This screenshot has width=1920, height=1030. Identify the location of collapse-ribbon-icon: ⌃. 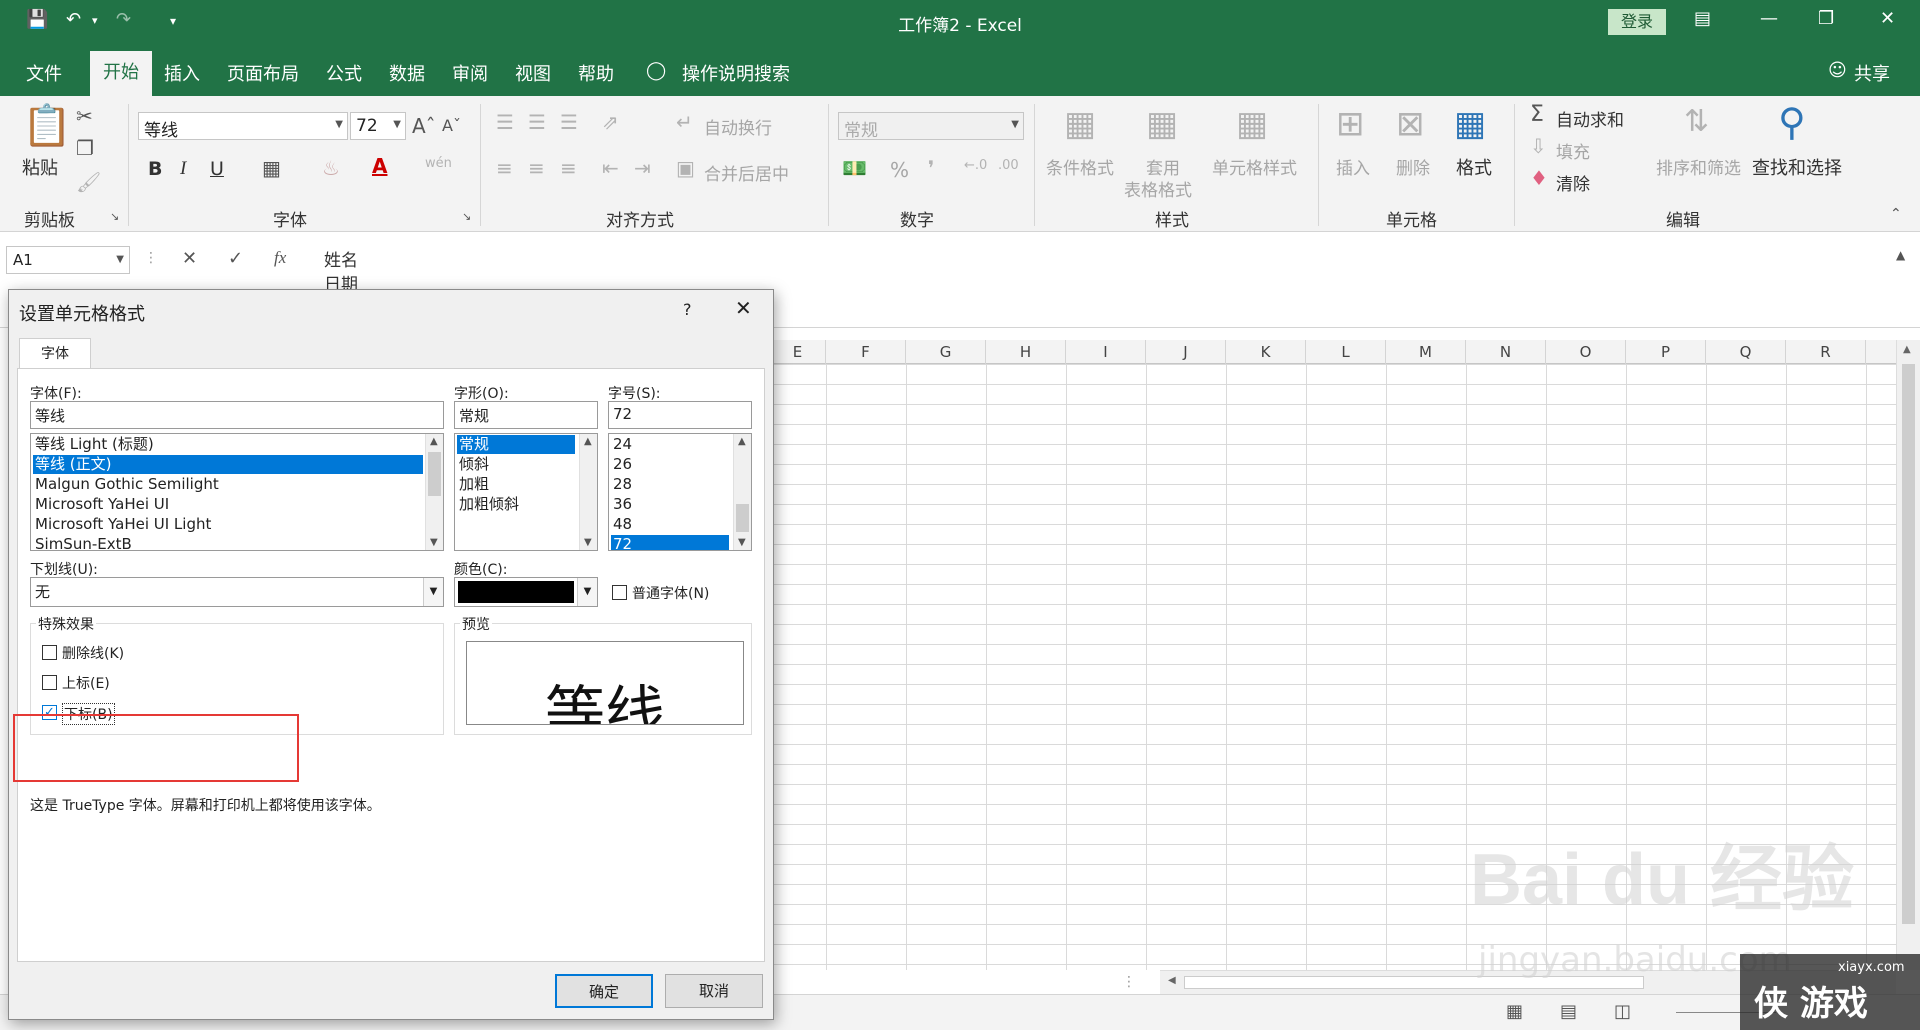
(1896, 214).